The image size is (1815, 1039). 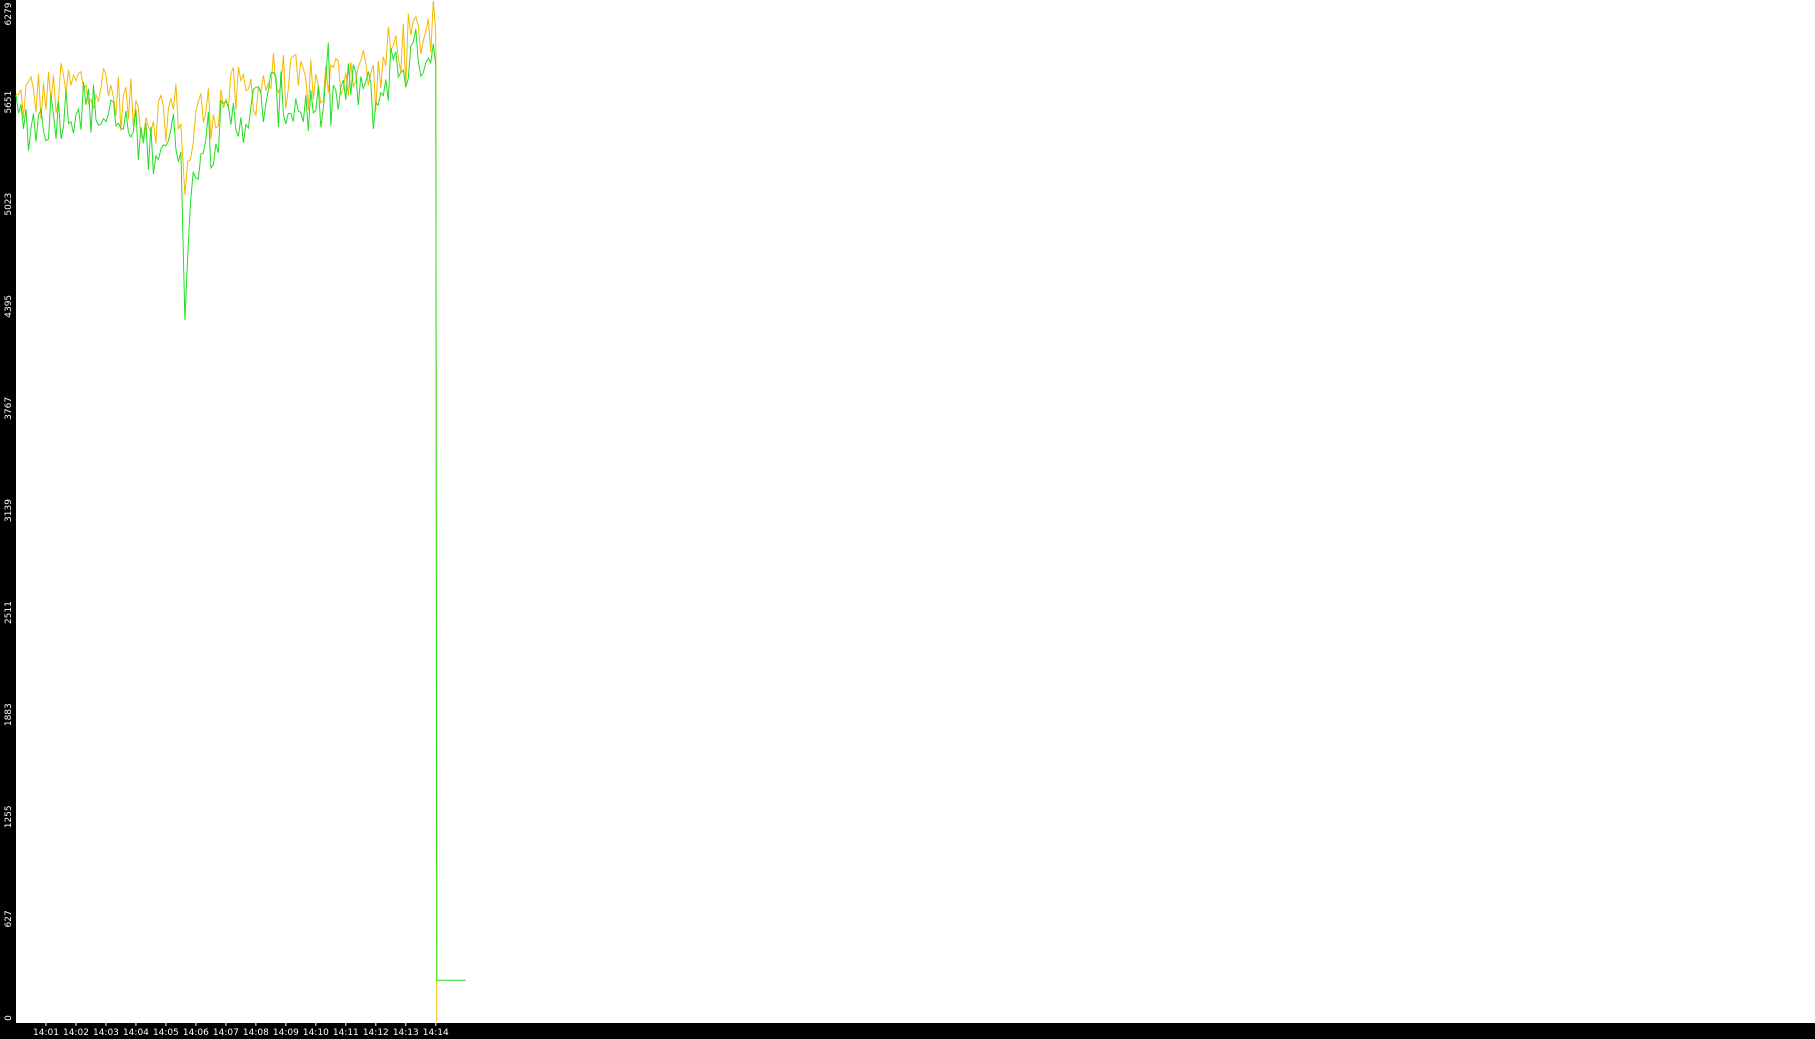 What do you see at coordinates (9, 102) in the screenshot?
I see `y-tick-label: 5651` at bounding box center [9, 102].